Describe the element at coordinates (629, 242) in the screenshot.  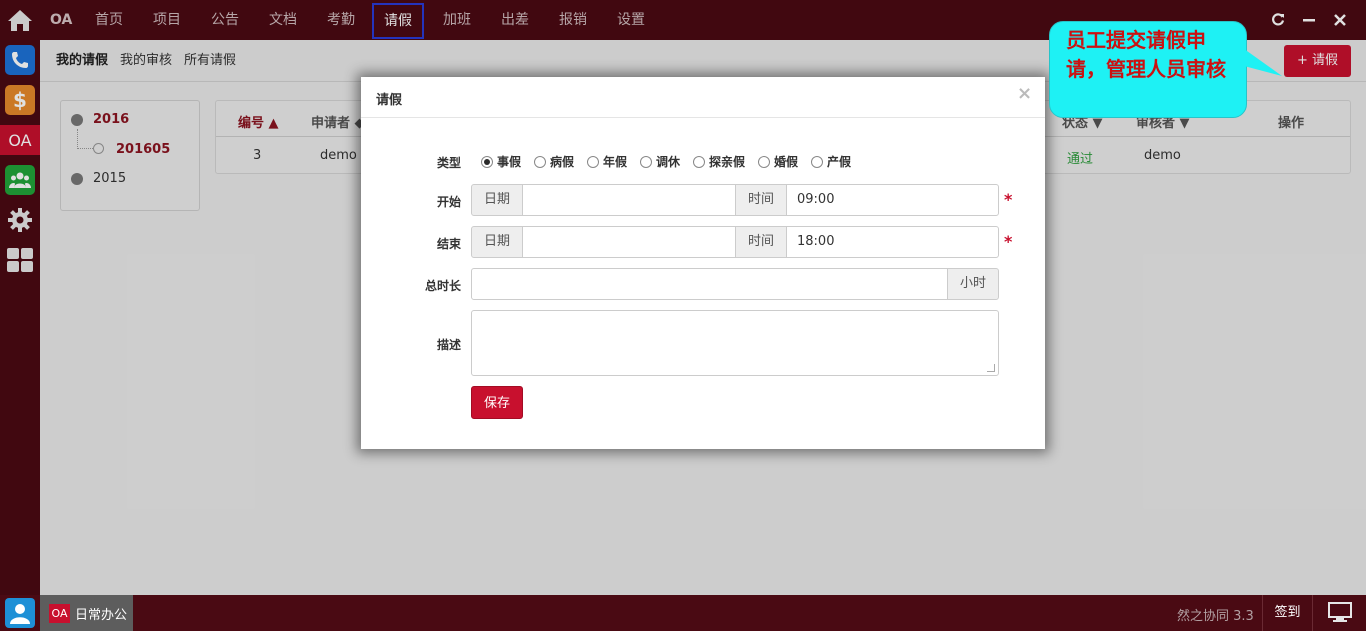
I see `end-date-input` at that location.